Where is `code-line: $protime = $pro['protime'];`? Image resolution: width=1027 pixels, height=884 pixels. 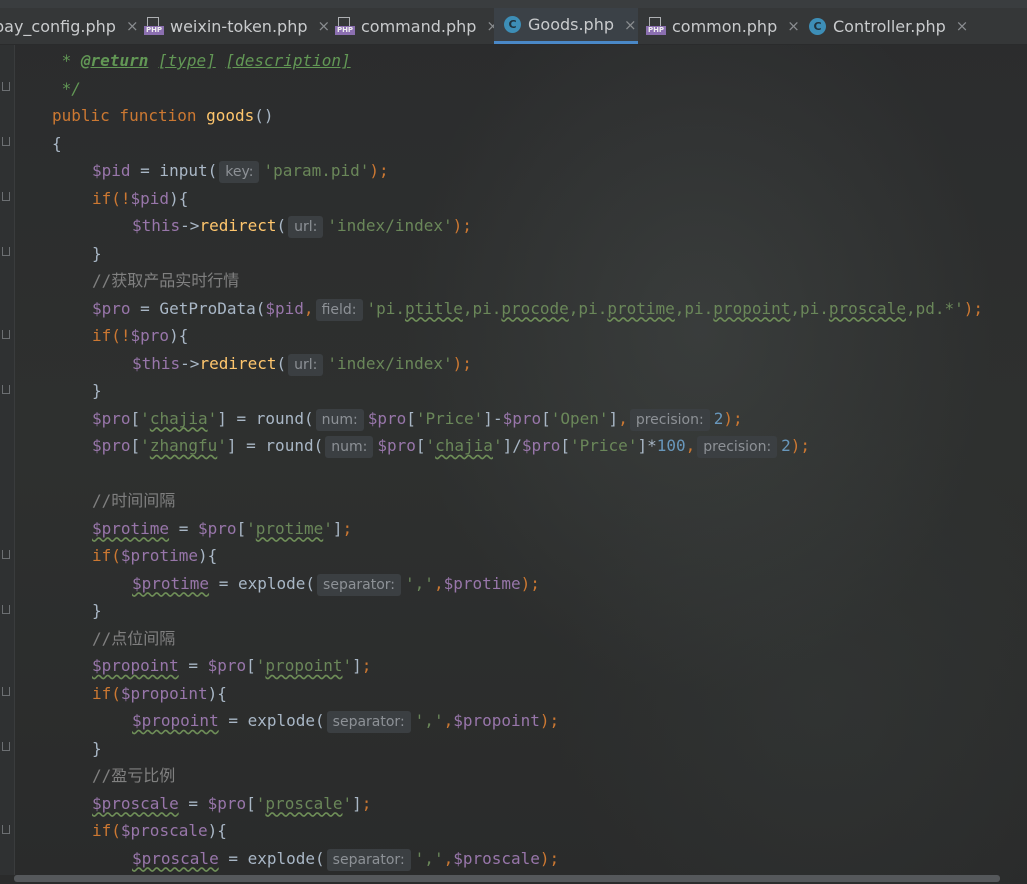
code-line: $protime = $pro['protime']; is located at coordinates (222, 528).